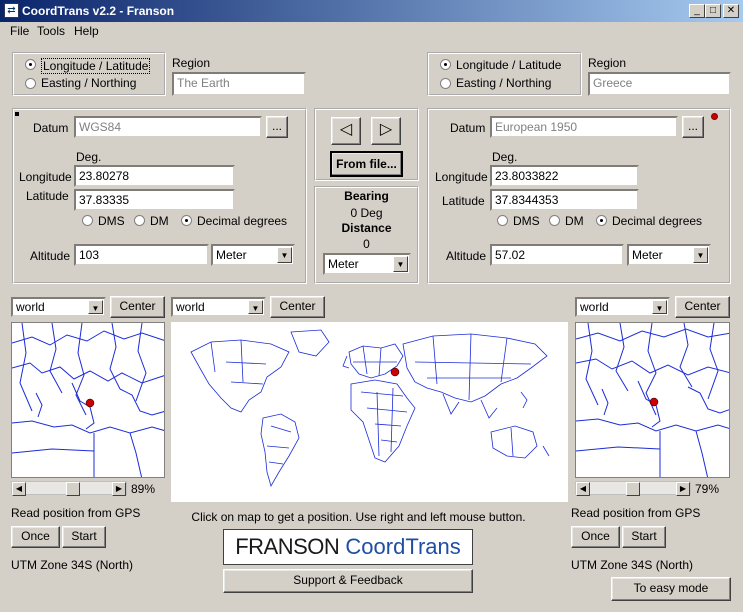 The image size is (743, 612). I want to click on maximize-button: □, so click(713, 11).